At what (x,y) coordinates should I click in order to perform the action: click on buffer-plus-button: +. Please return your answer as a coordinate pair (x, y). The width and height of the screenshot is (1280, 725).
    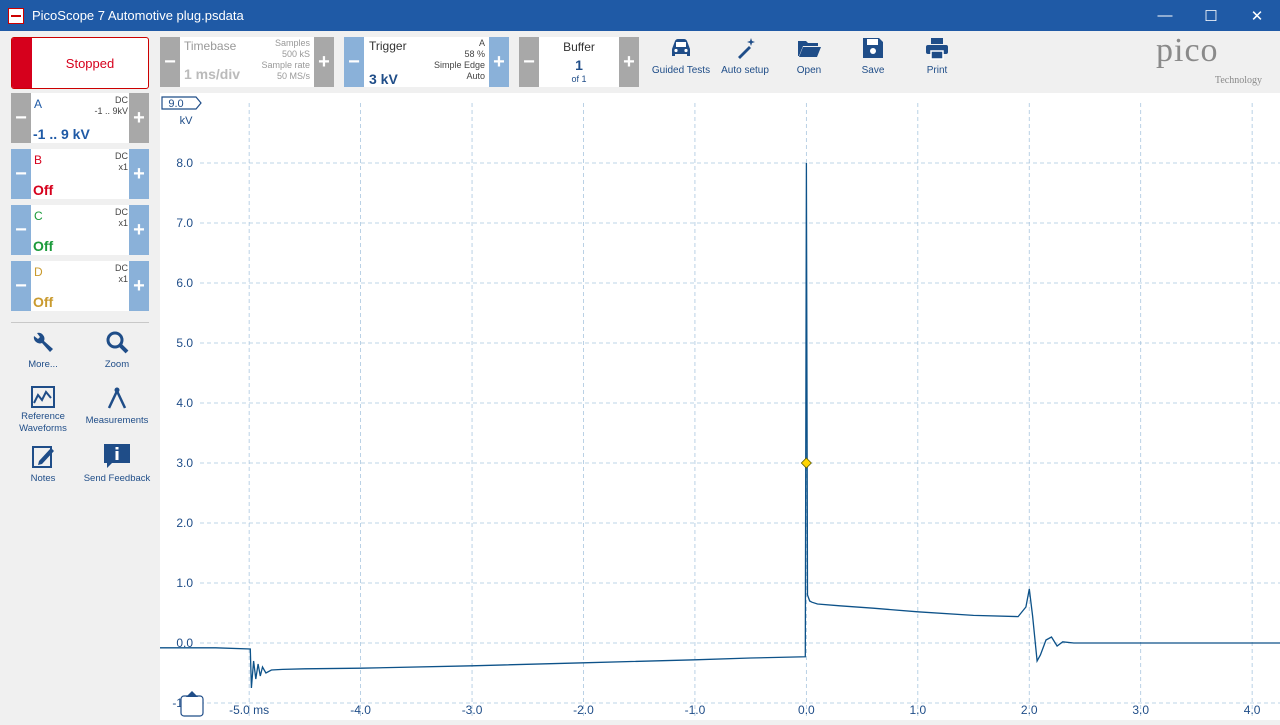
    Looking at the image, I should click on (629, 62).